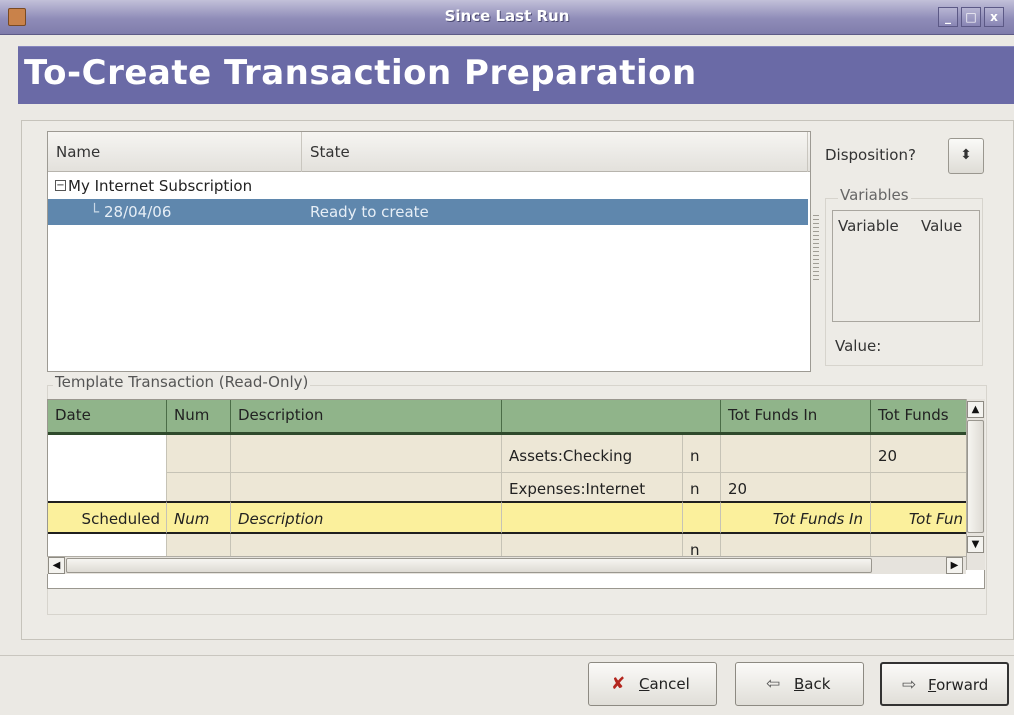 This screenshot has height=715, width=1014. Describe the element at coordinates (664, 684) in the screenshot. I see `cancel-button-label: Cancel` at that location.